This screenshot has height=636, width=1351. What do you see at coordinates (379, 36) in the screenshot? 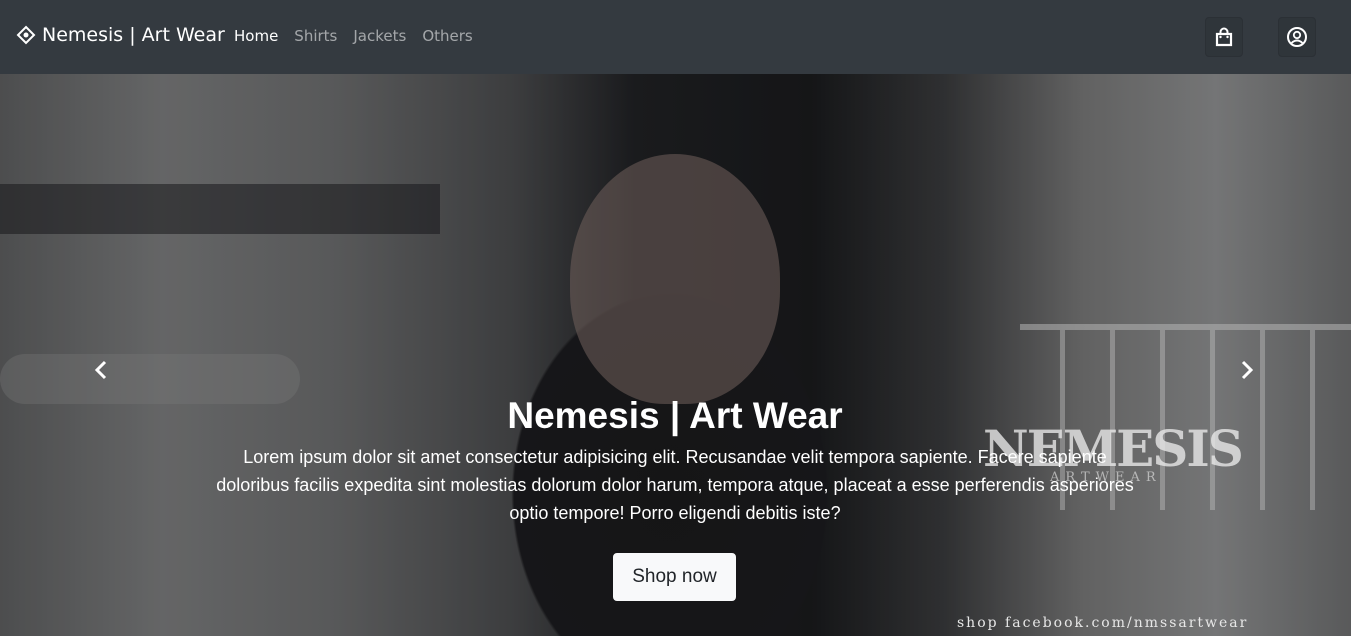
I see `nav-link-jackets: Jackets` at bounding box center [379, 36].